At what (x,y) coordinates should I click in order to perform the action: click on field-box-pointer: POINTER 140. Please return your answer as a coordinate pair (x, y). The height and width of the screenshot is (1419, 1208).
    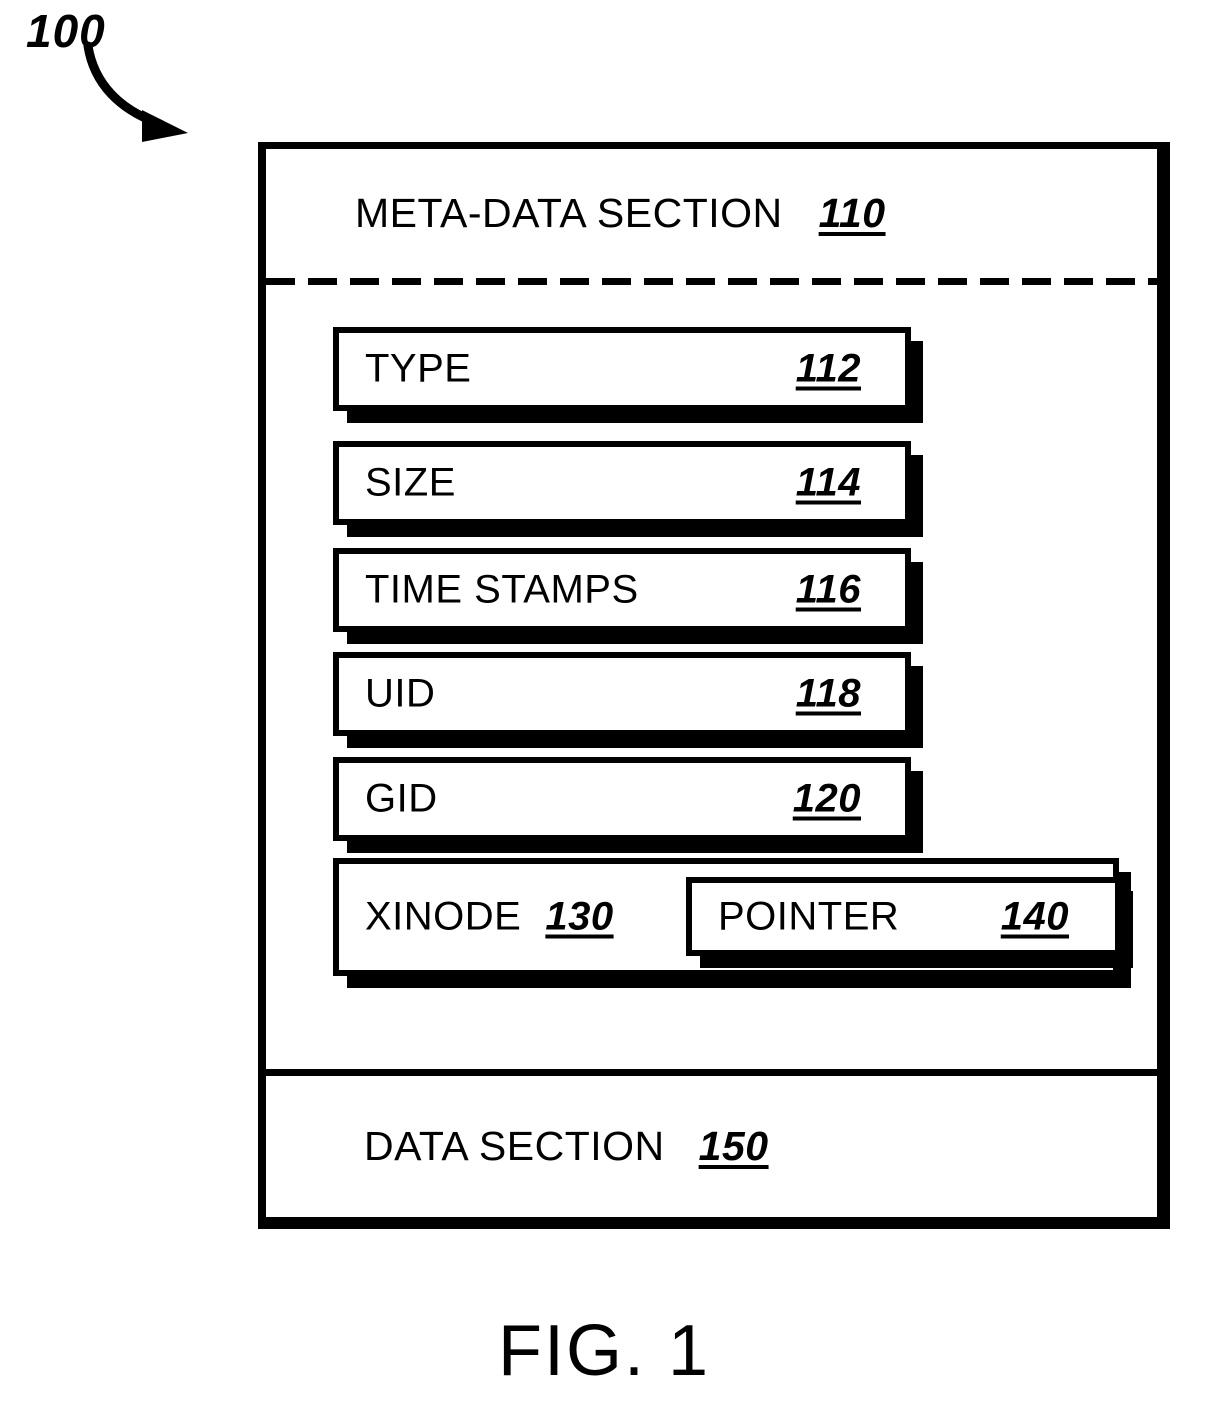
    Looking at the image, I should click on (903, 916).